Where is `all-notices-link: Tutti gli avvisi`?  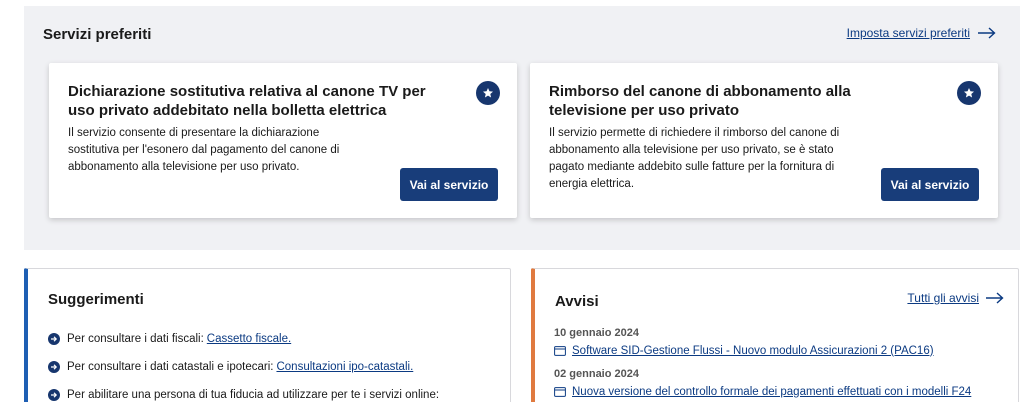
all-notices-link: Tutti gli avvisi is located at coordinates (955, 298).